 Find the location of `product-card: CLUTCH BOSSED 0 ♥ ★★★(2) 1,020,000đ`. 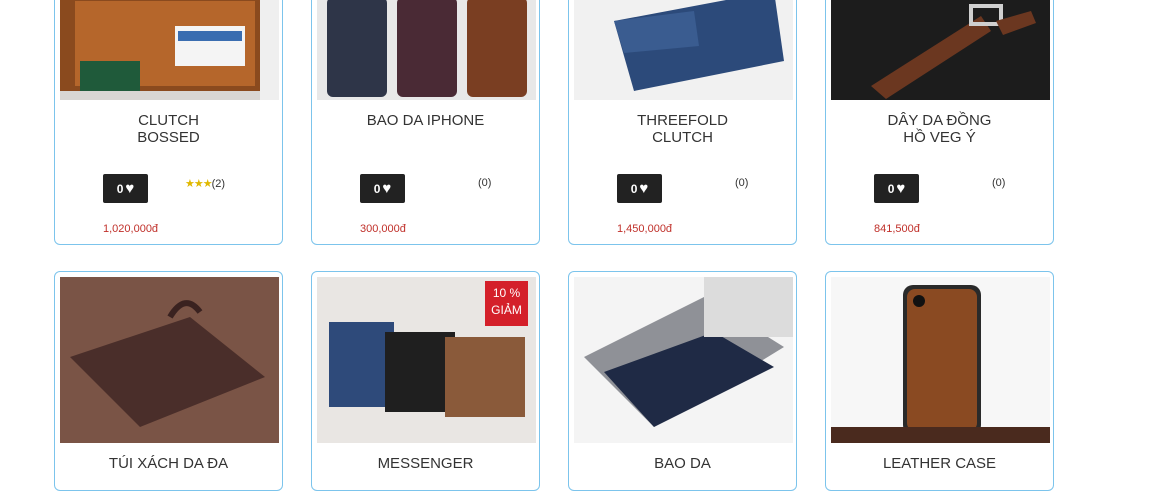

product-card: CLUTCH BOSSED 0 ♥ ★★★(2) 1,020,000đ is located at coordinates (168, 122).